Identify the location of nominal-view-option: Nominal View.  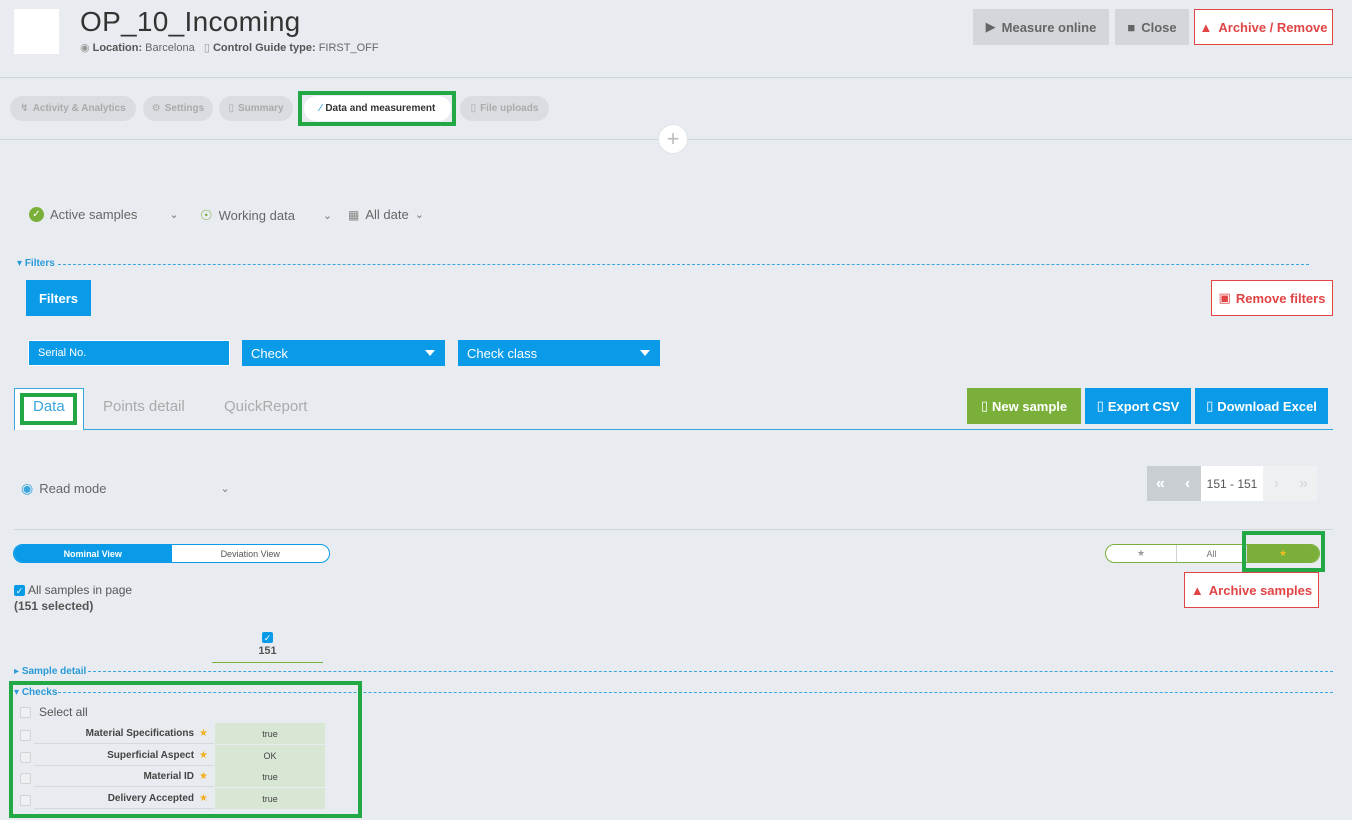
(93, 553).